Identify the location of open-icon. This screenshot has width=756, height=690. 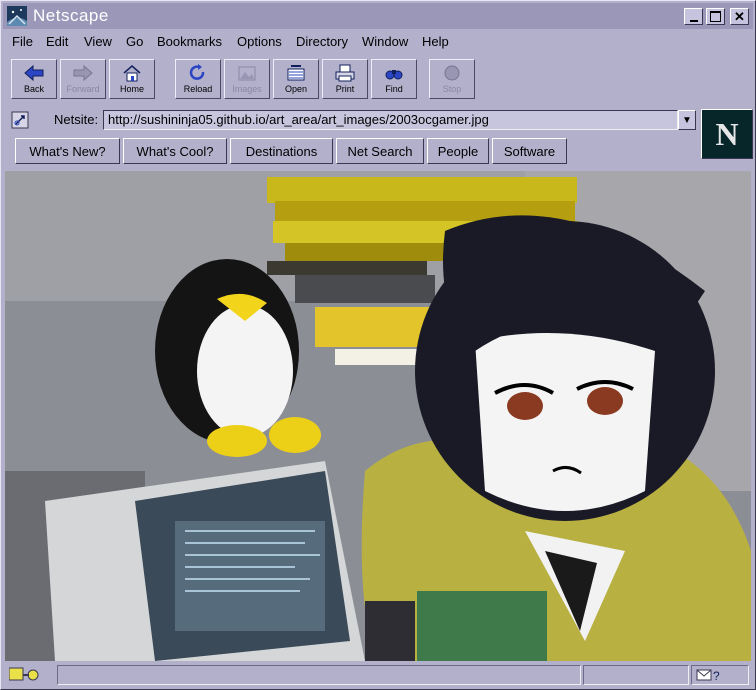
(296, 73).